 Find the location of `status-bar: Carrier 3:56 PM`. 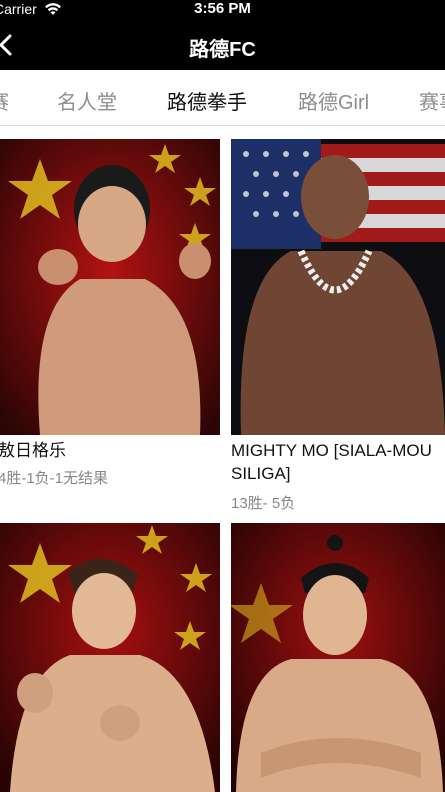

status-bar: Carrier 3:56 PM is located at coordinates (222, 10).